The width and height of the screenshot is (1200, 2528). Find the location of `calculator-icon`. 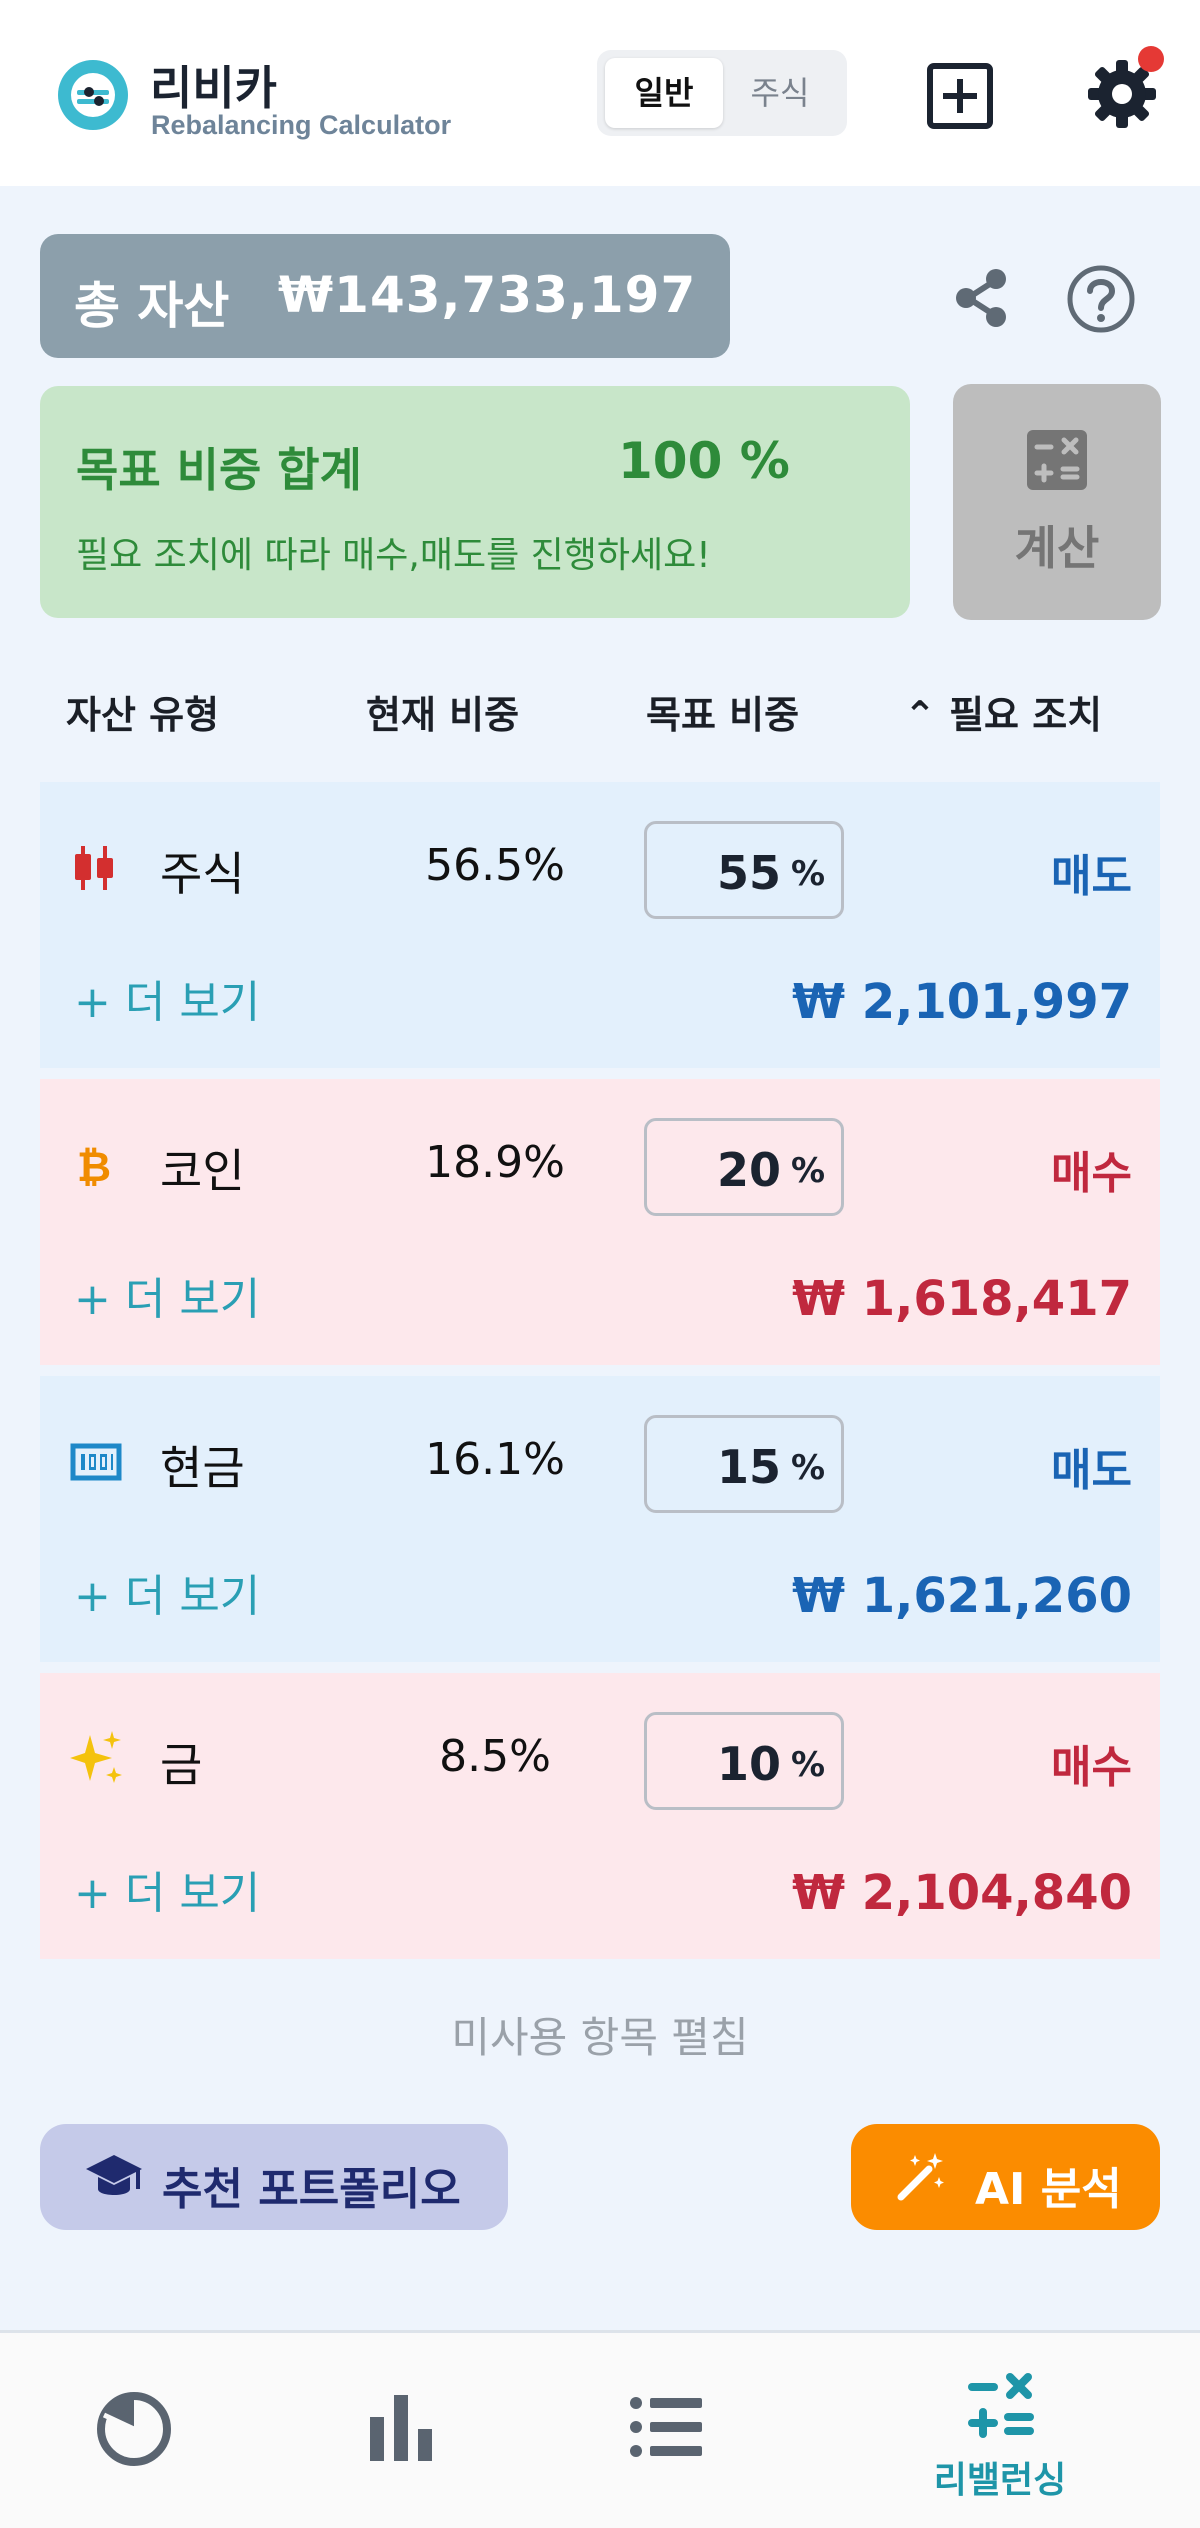

calculator-icon is located at coordinates (1057, 460).